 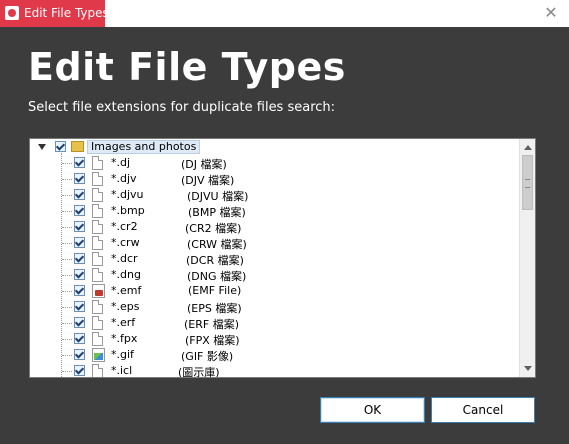 I want to click on item-description: (DJ 檔案), so click(x=204, y=164).